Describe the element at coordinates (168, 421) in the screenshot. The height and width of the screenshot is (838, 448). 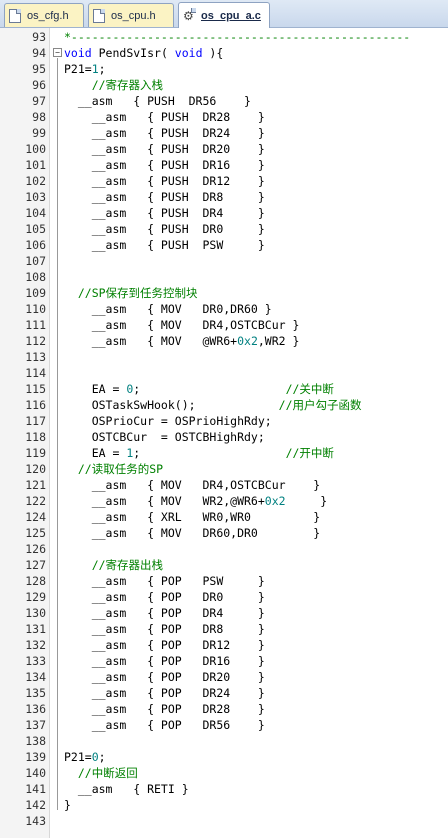
I see `code-text: OSPrioCur = OSPrioHighRdy;` at that location.